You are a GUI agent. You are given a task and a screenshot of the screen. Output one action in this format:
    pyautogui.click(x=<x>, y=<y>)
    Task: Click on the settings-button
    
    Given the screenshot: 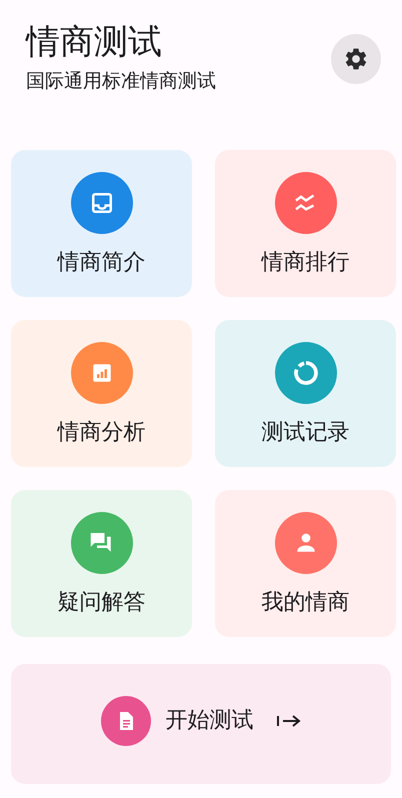 What is the action you would take?
    pyautogui.click(x=356, y=59)
    